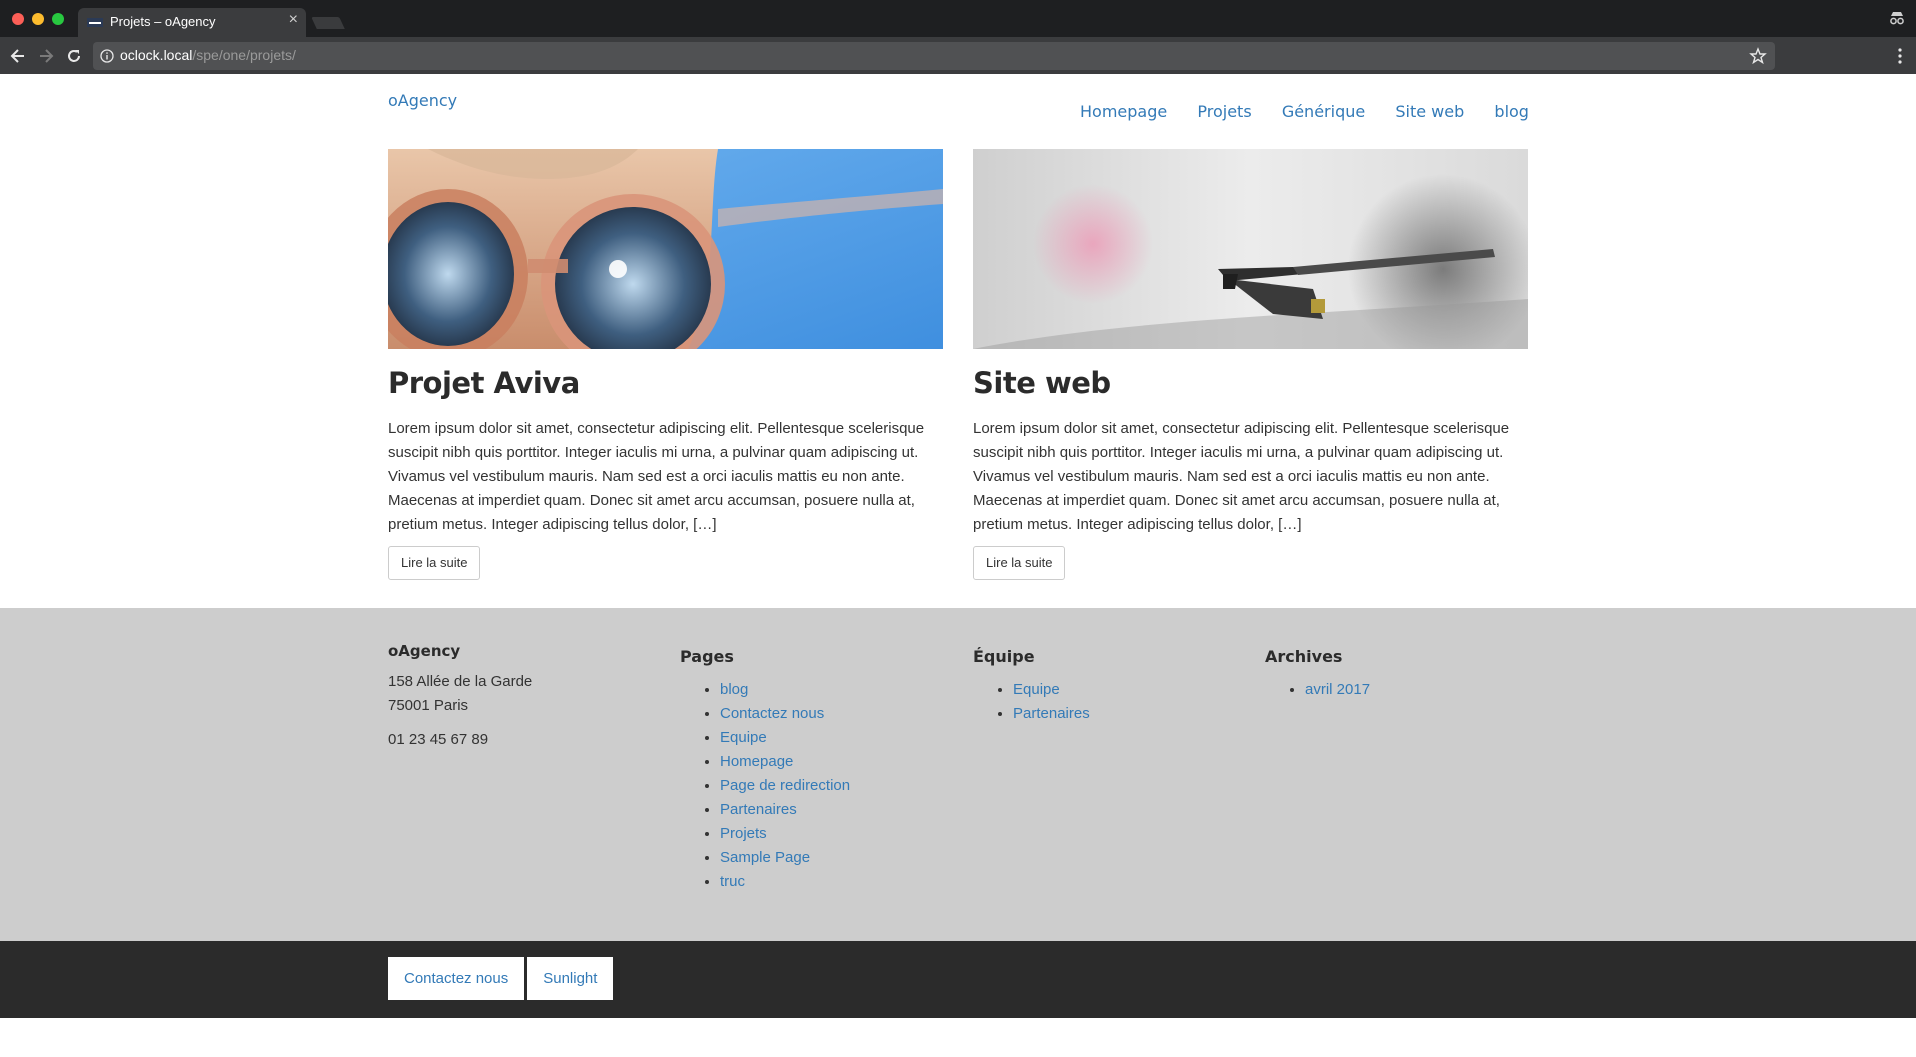 This screenshot has width=1916, height=1057. What do you see at coordinates (95, 22) in the screenshot?
I see `site-favicon-icon` at bounding box center [95, 22].